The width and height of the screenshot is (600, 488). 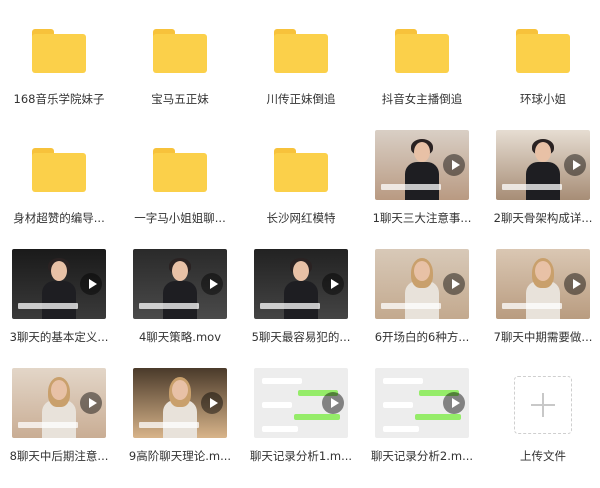 What do you see at coordinates (179, 337) in the screenshot?
I see `file-name: 4聊天策略.mov` at bounding box center [179, 337].